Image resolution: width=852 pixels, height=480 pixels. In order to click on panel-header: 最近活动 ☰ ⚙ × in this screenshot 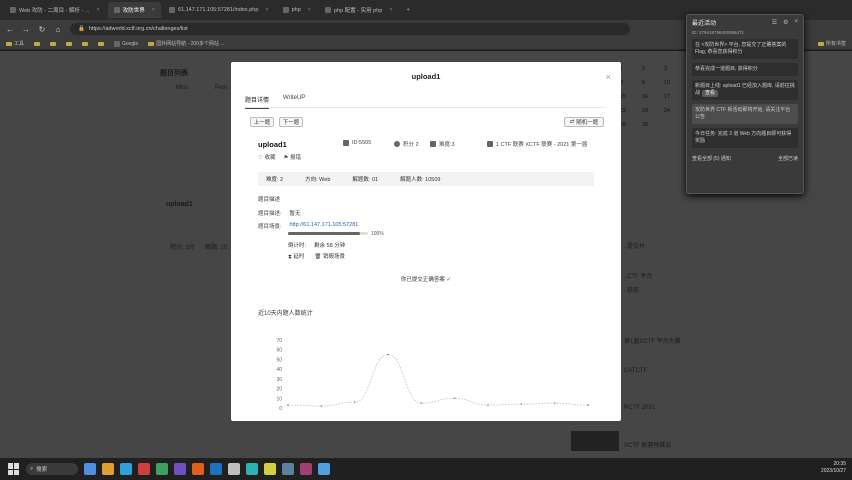, I will do `click(745, 23)`.